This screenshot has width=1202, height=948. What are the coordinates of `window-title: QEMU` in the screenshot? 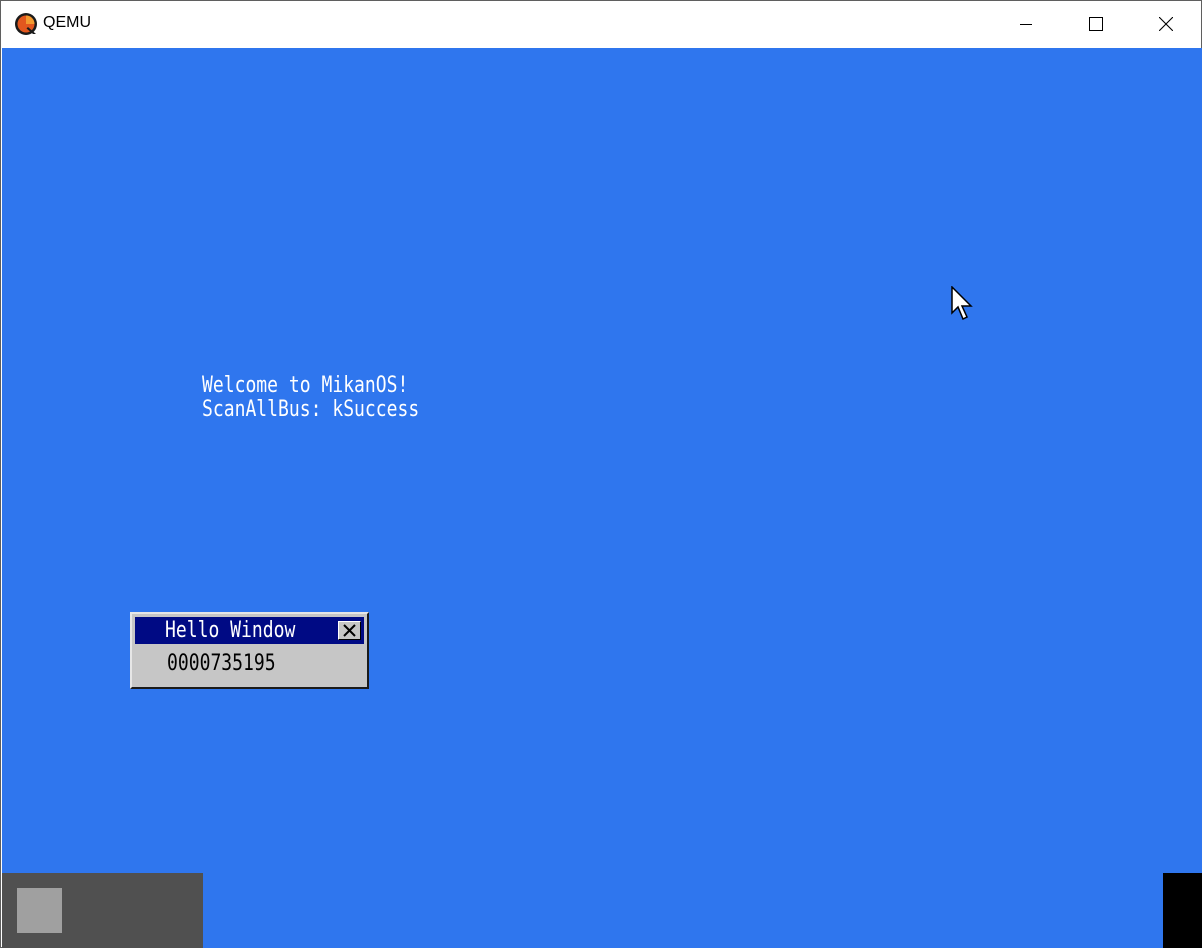 It's located at (67, 22).